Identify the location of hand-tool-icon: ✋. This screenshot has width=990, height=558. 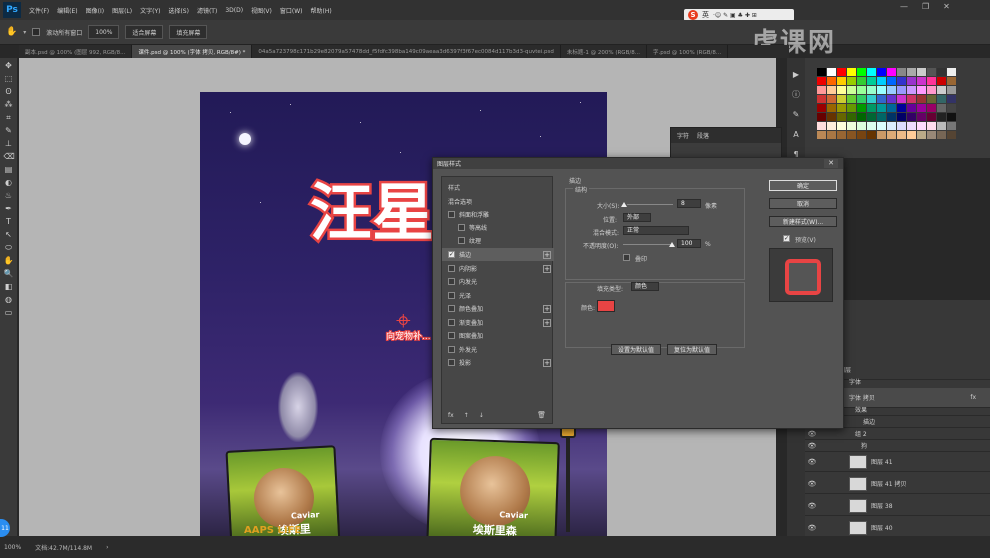
(11, 32).